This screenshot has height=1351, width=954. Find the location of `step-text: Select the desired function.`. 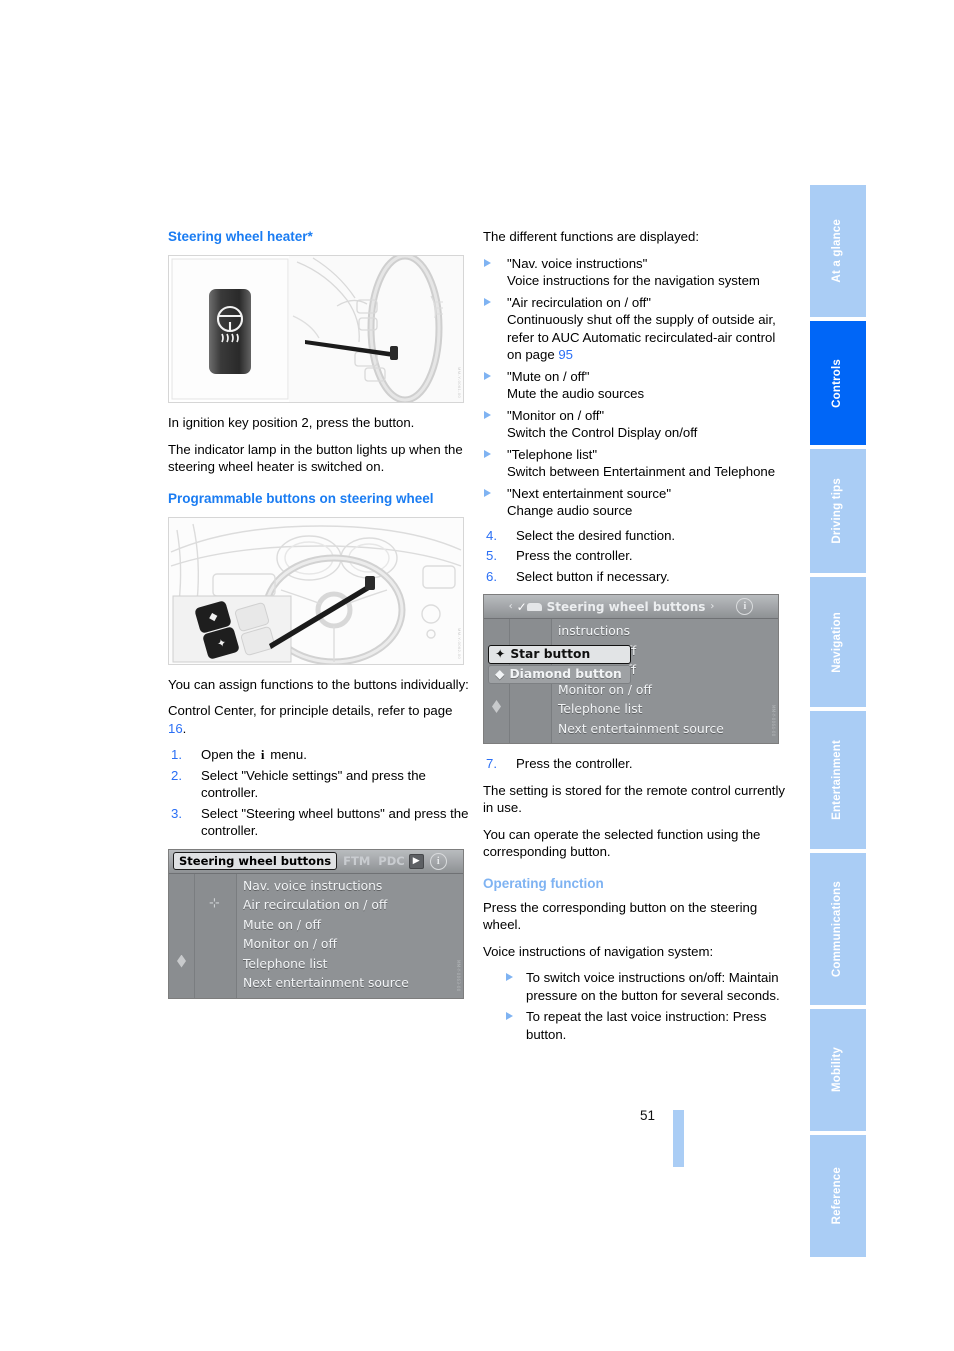

step-text: Select the desired function. is located at coordinates (596, 535).